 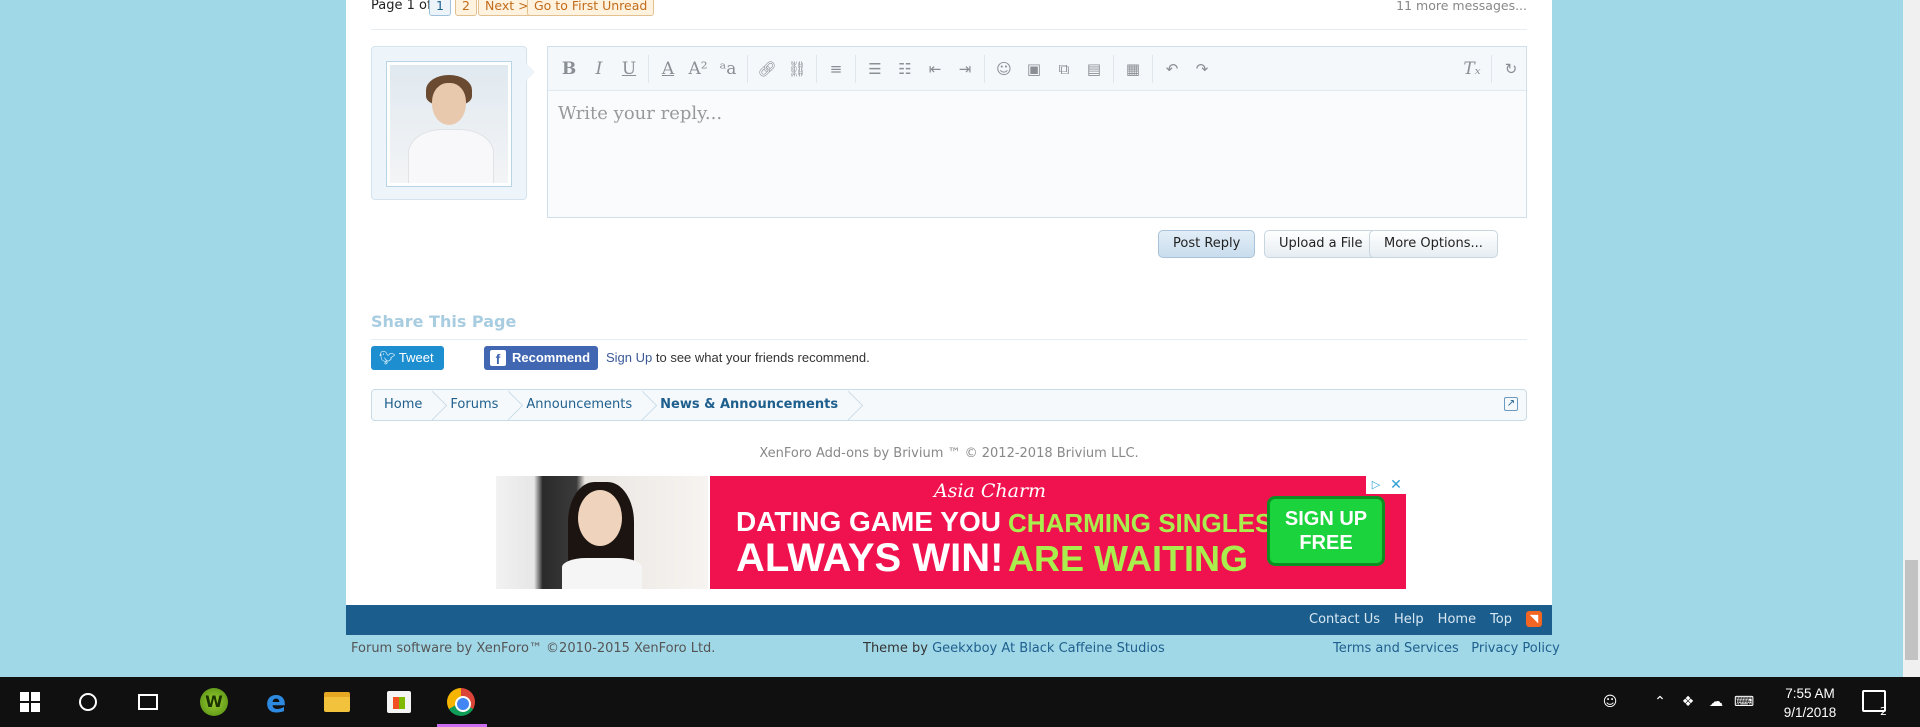 What do you see at coordinates (1457, 619) in the screenshot?
I see `footer-home-link: Home` at bounding box center [1457, 619].